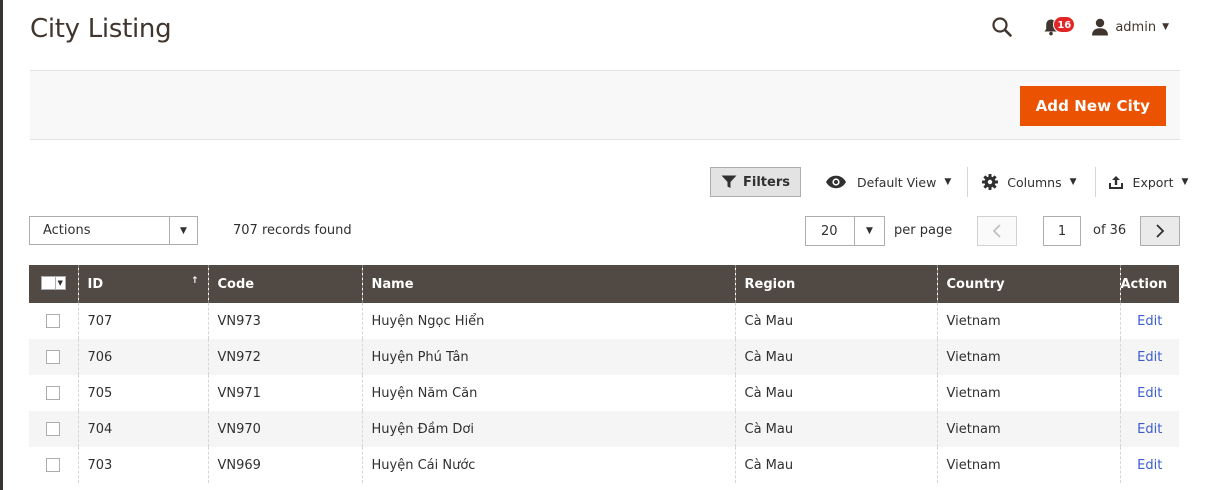 The image size is (1207, 490). I want to click on cell-id: 703, so click(142, 465).